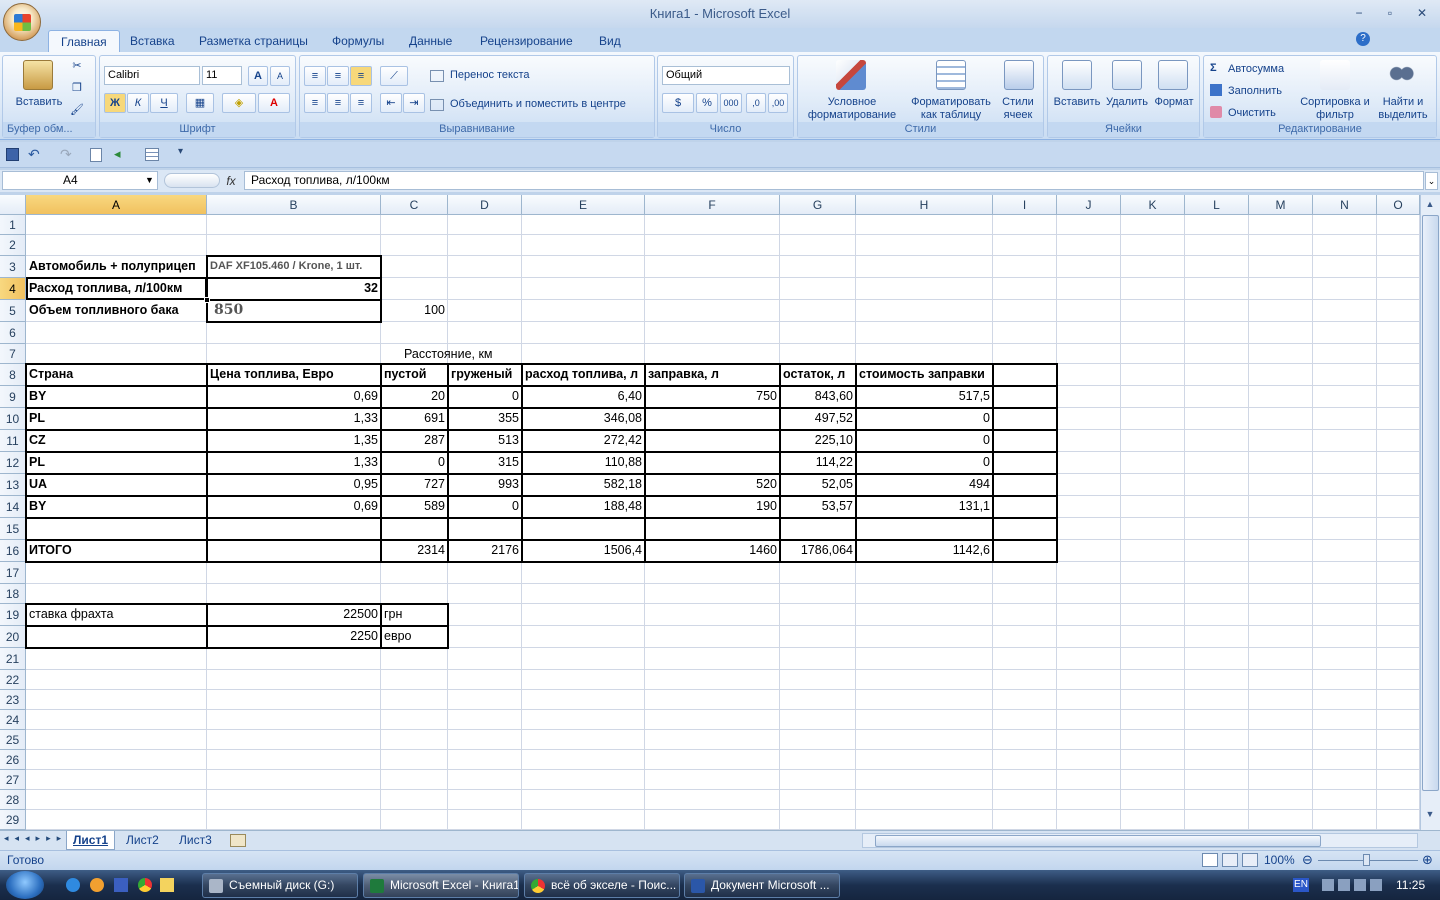 Image resolution: width=1440 pixels, height=900 pixels. What do you see at coordinates (25, 885) in the screenshot?
I see `start-button` at bounding box center [25, 885].